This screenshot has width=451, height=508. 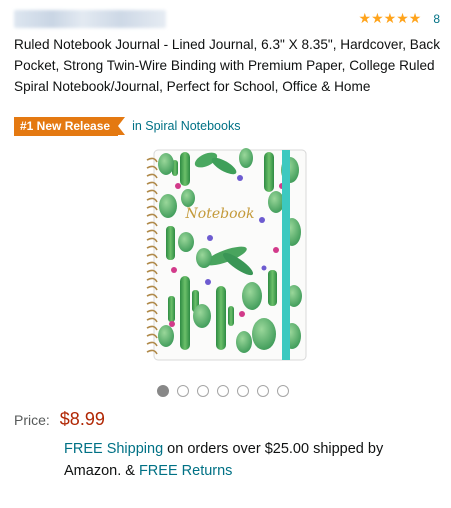 I want to click on rating: ★ ★ ★ ★ ★ 8, so click(x=400, y=19).